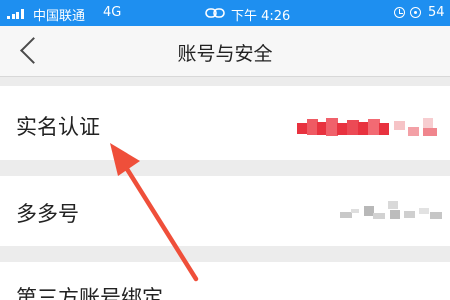 This screenshot has width=450, height=300. Describe the element at coordinates (261, 16) in the screenshot. I see `clock: 下午 4:26` at that location.